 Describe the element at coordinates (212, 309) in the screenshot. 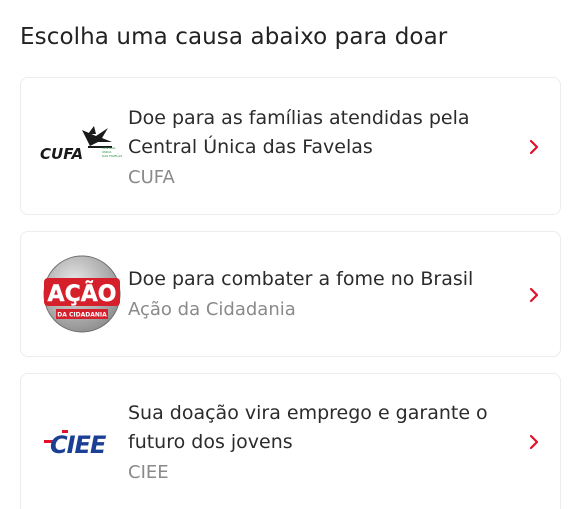

I see `cause-org: Ação da Cidadania` at that location.